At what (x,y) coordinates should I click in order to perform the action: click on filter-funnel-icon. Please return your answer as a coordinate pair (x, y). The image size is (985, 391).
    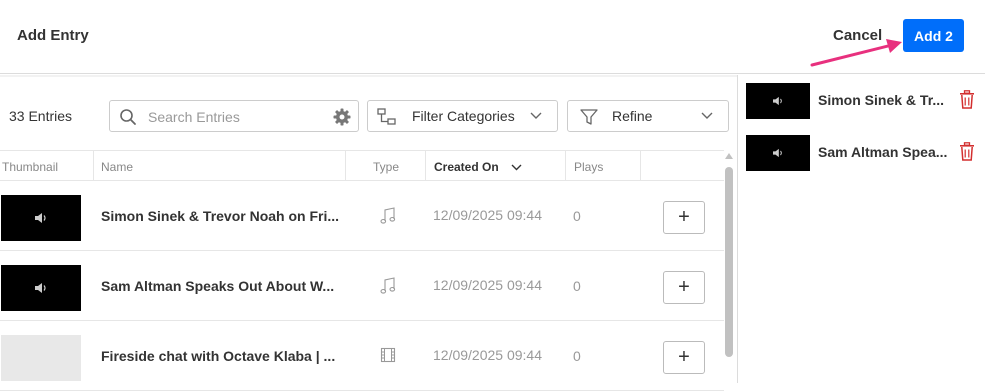
    Looking at the image, I should click on (589, 117).